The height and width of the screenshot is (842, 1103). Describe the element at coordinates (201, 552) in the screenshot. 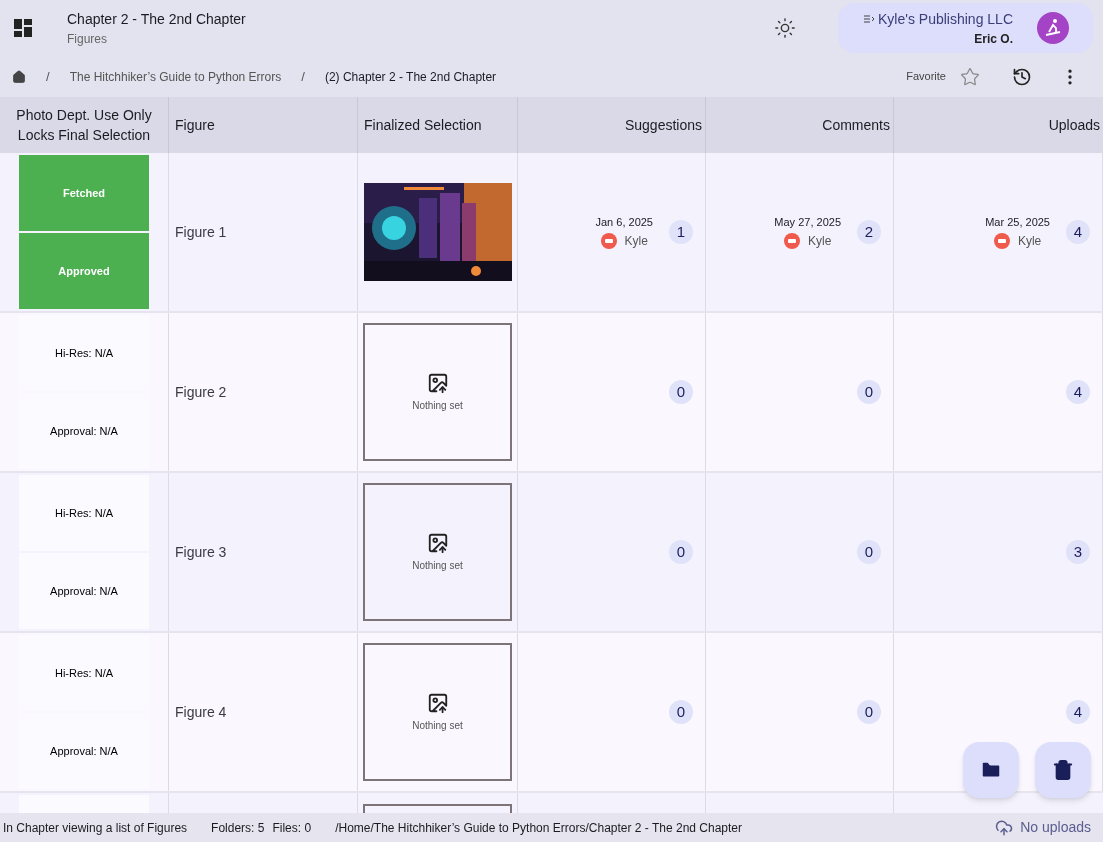

I see `figure-name: Figure 3` at that location.